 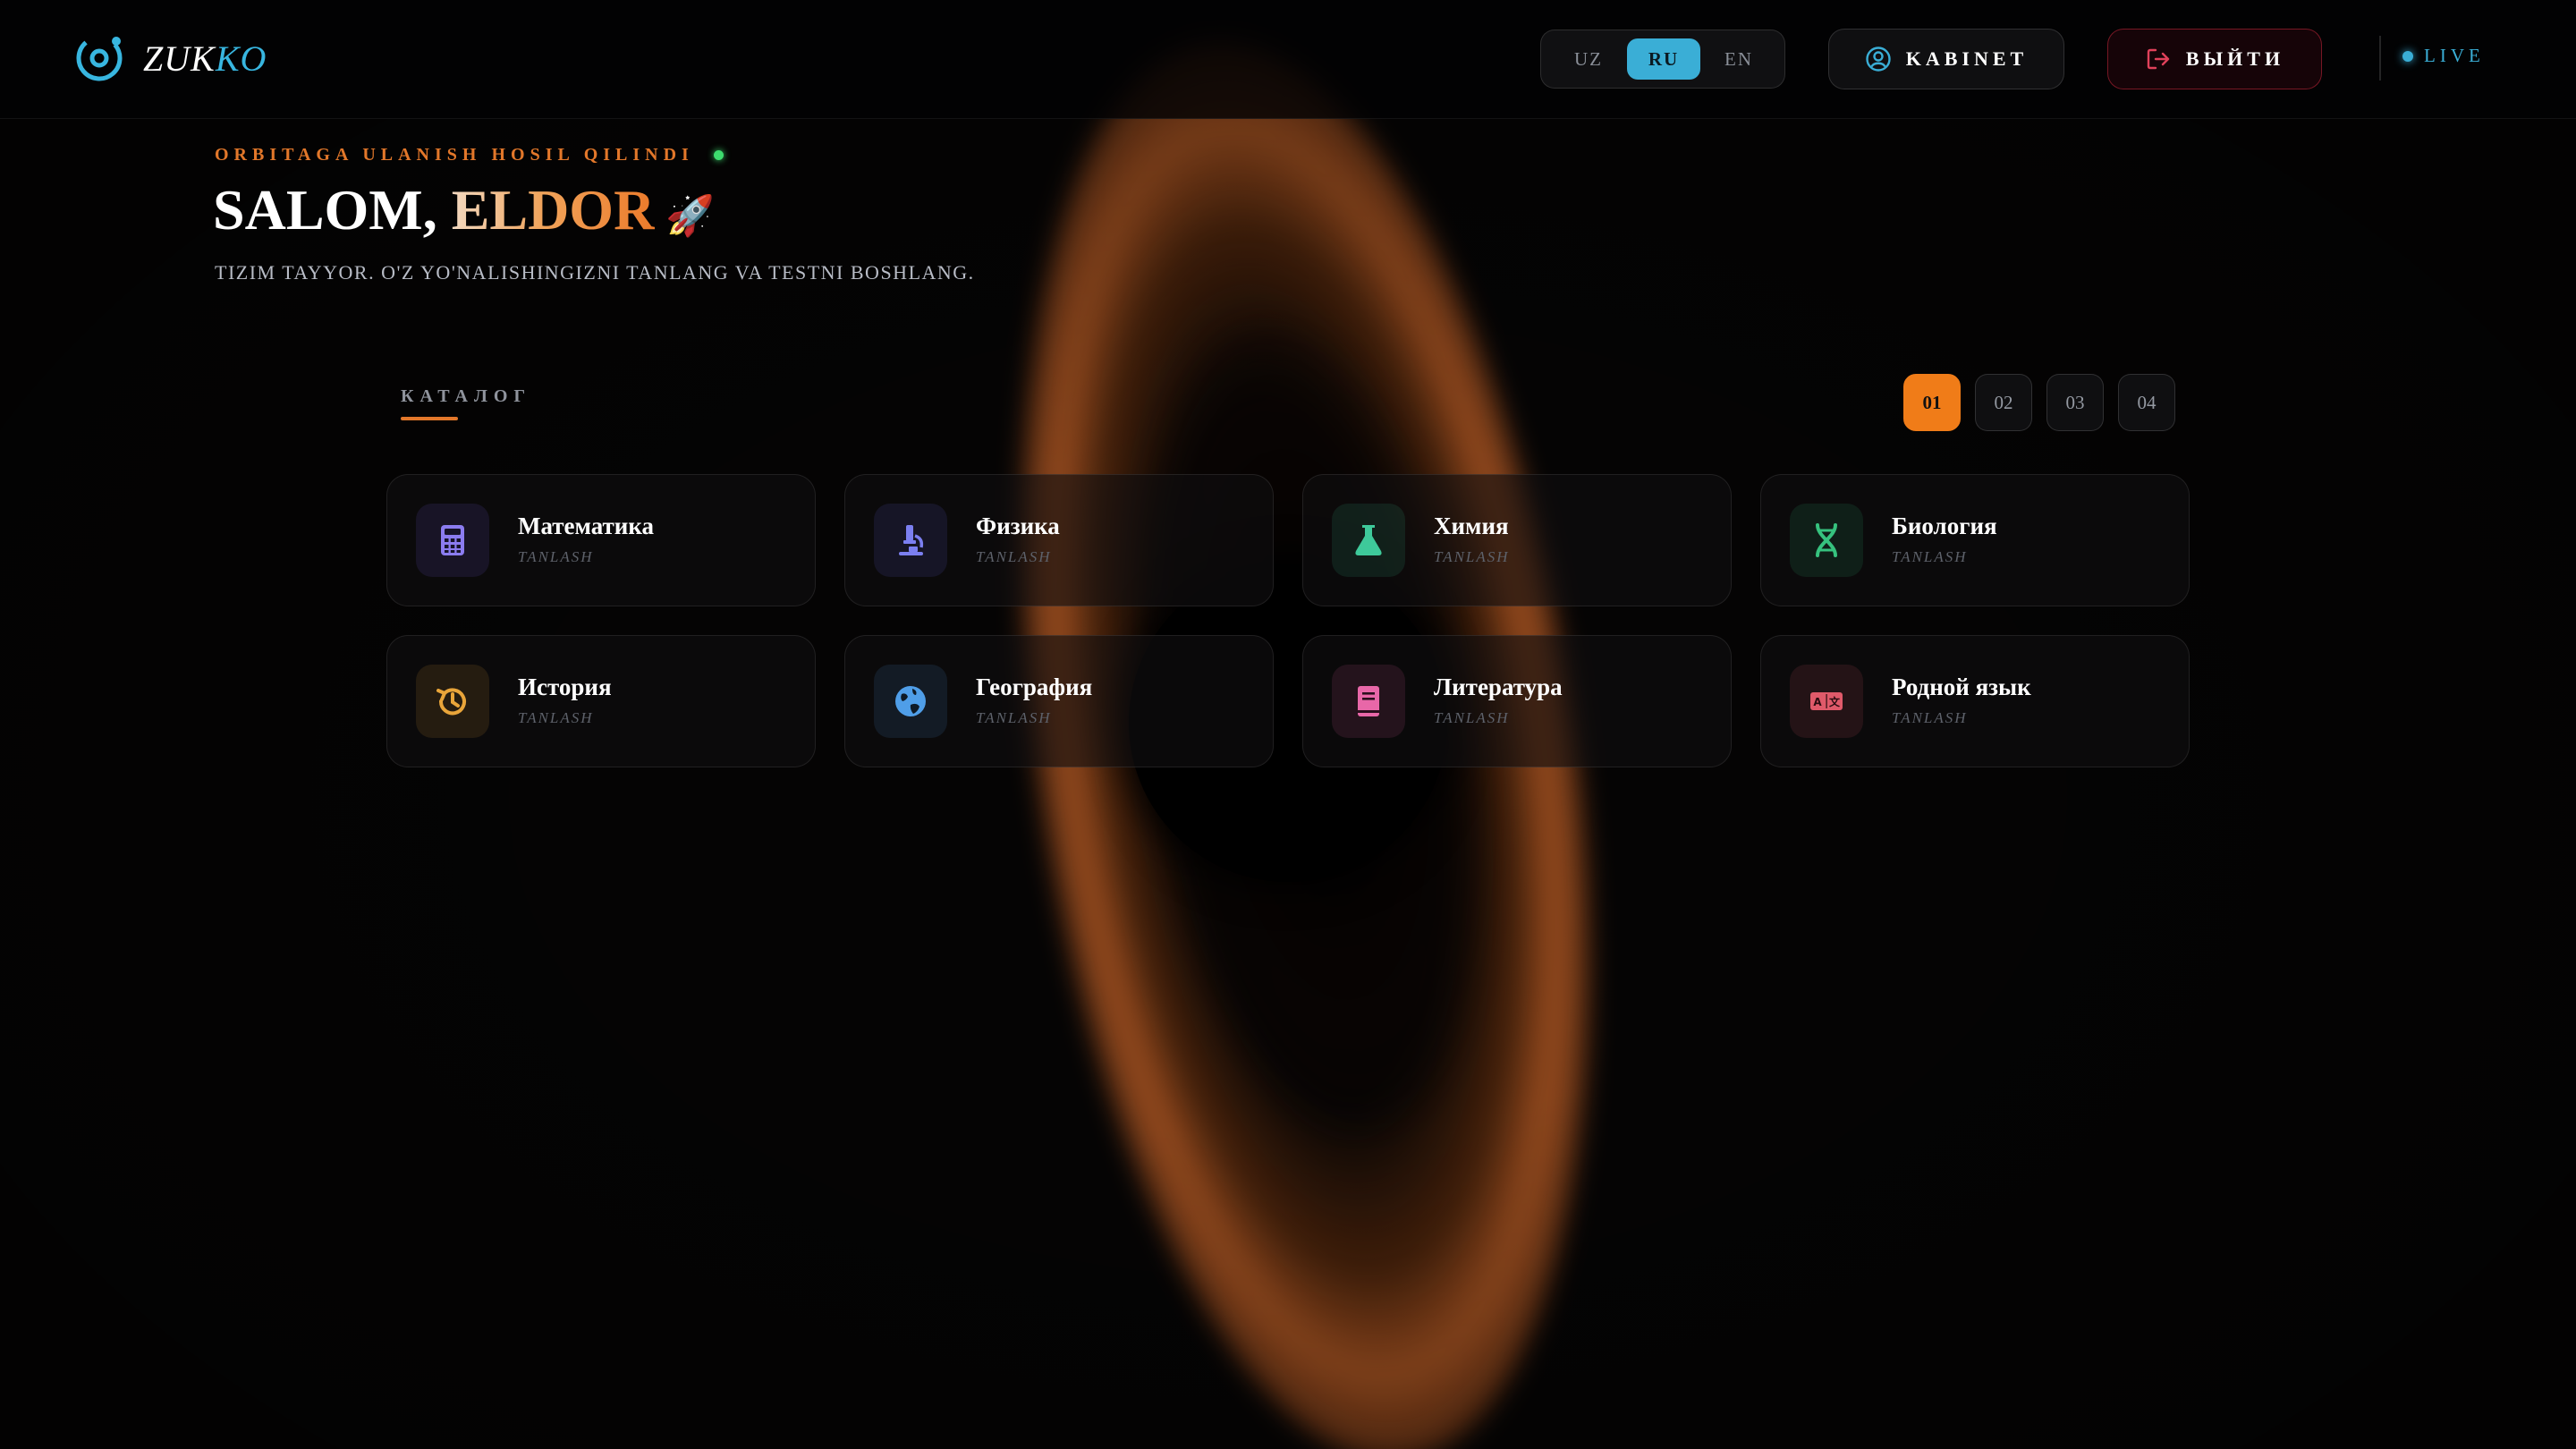 I want to click on svg-text: A, so click(x=1817, y=702).